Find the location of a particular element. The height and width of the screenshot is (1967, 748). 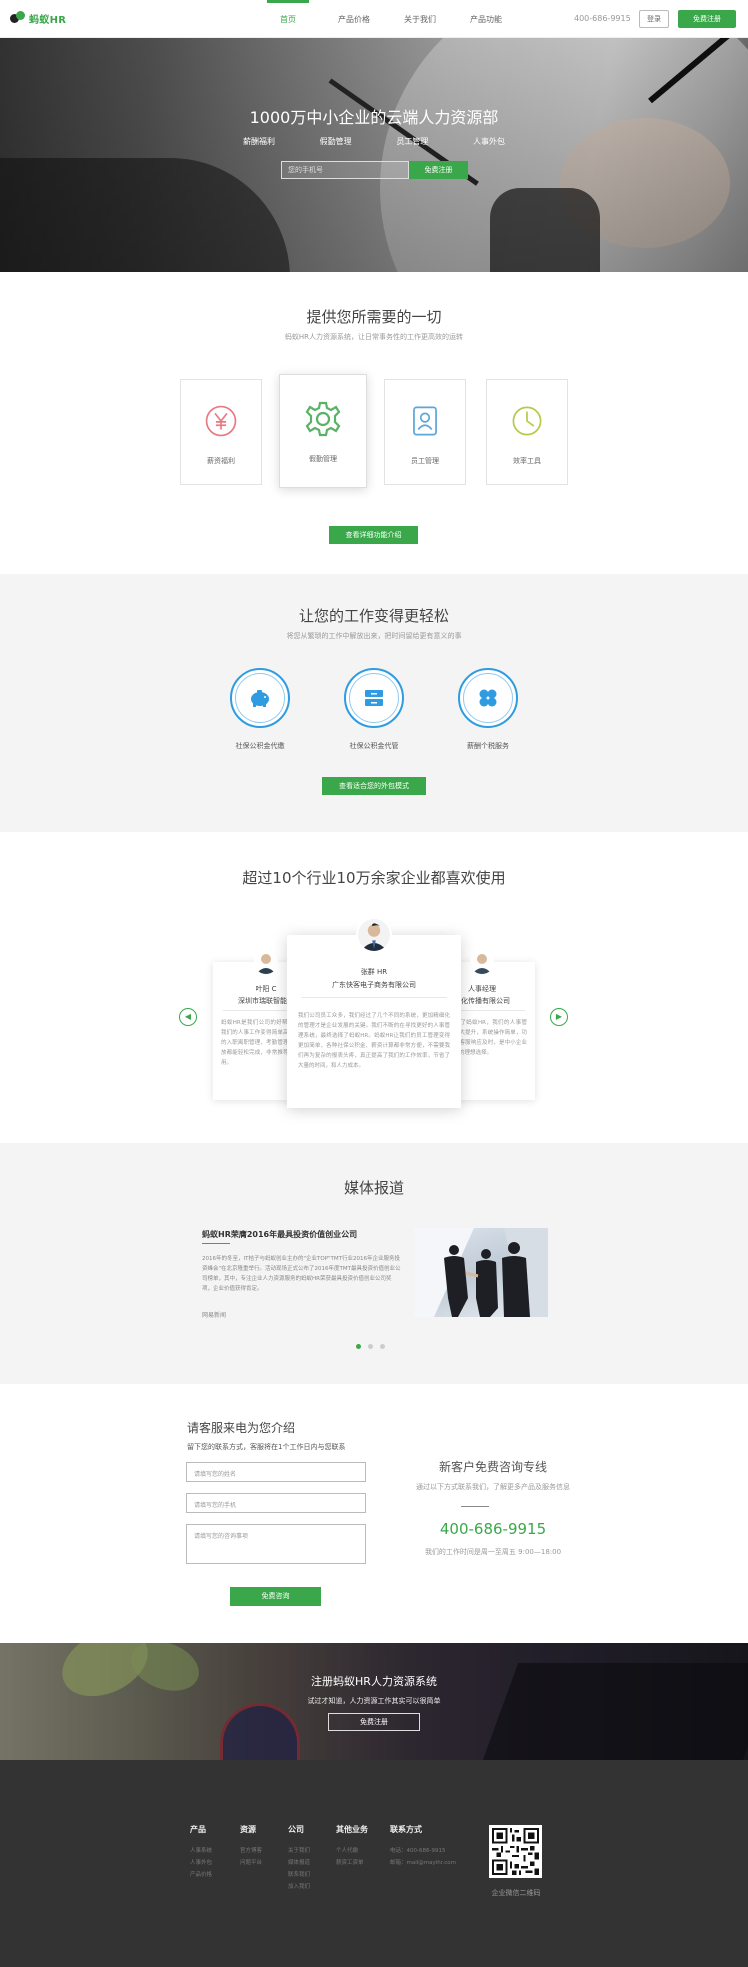

footer-column-other: 其他业务 个人代缴 薪资工资单 is located at coordinates (352, 1846).